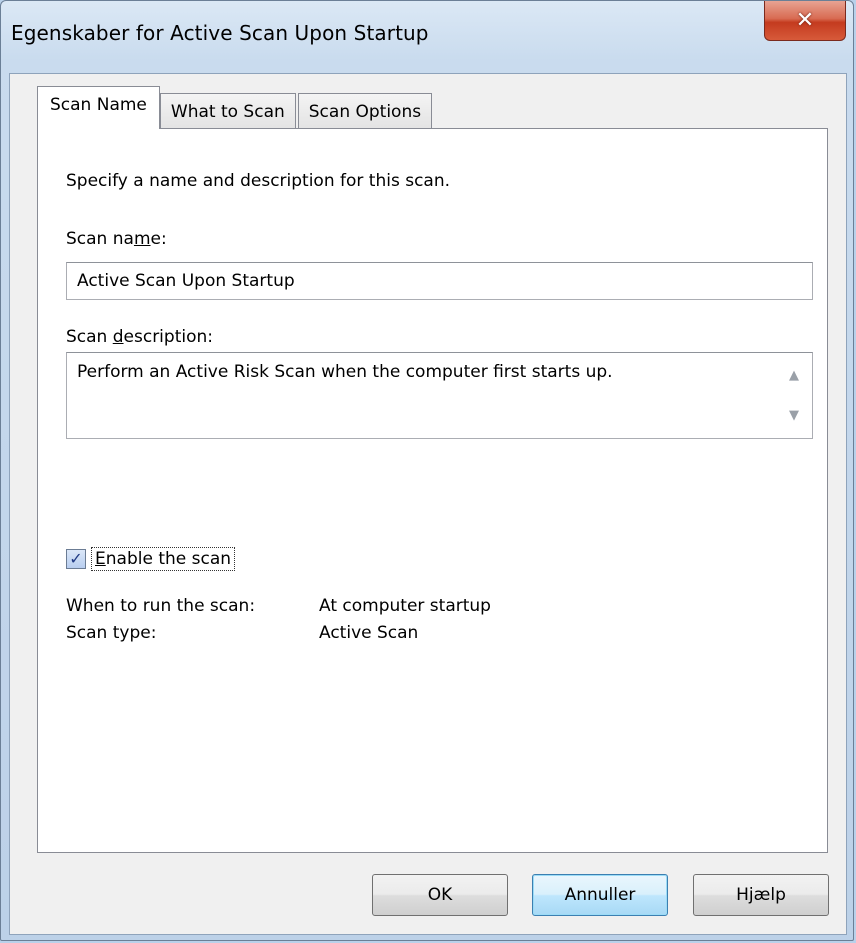 The height and width of the screenshot is (943, 856). I want to click on checkmark-icon: ✓, so click(76, 558).